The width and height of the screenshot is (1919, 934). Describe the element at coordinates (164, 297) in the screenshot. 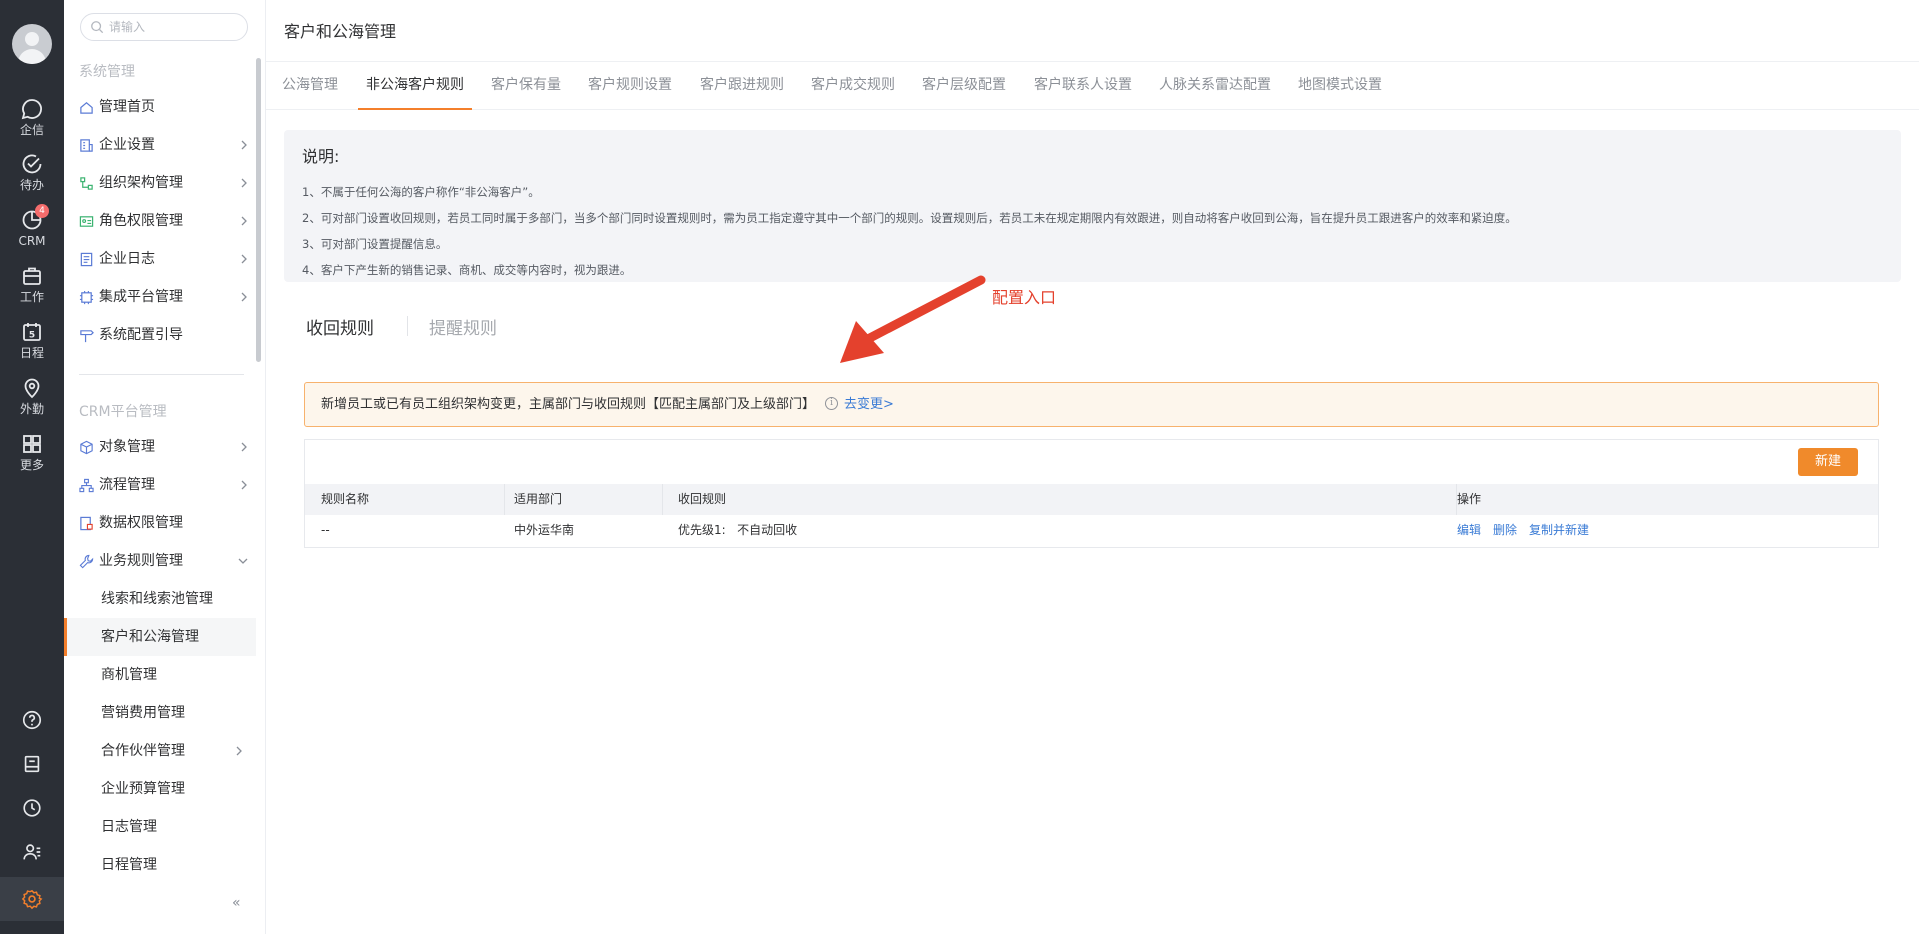

I see `sidebar-item-integration: 集成平台管理` at that location.